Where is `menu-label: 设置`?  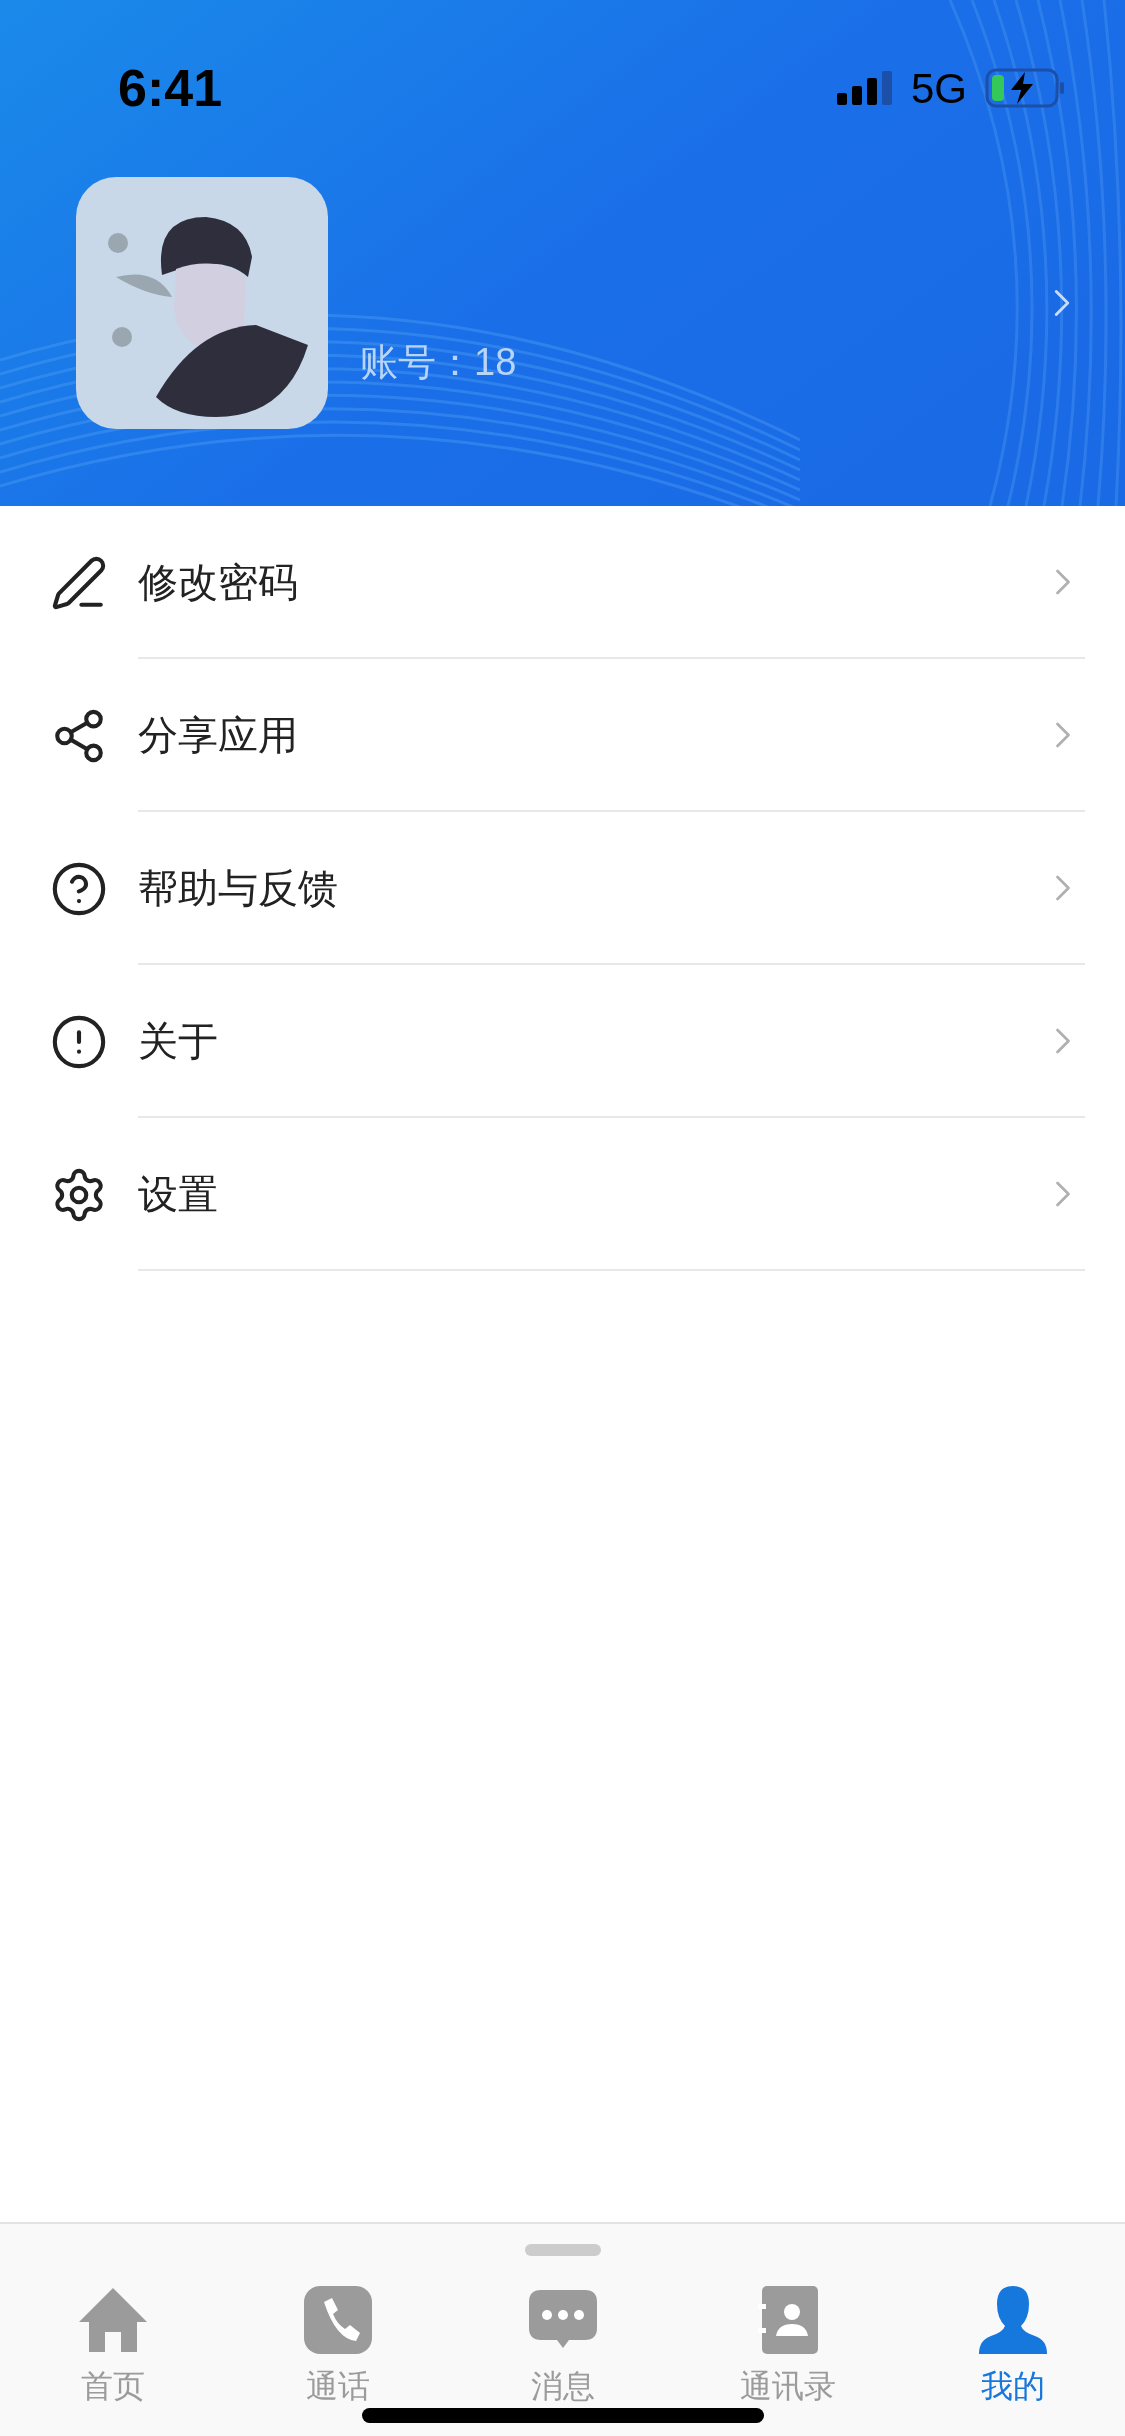 menu-label: 设置 is located at coordinates (178, 1194).